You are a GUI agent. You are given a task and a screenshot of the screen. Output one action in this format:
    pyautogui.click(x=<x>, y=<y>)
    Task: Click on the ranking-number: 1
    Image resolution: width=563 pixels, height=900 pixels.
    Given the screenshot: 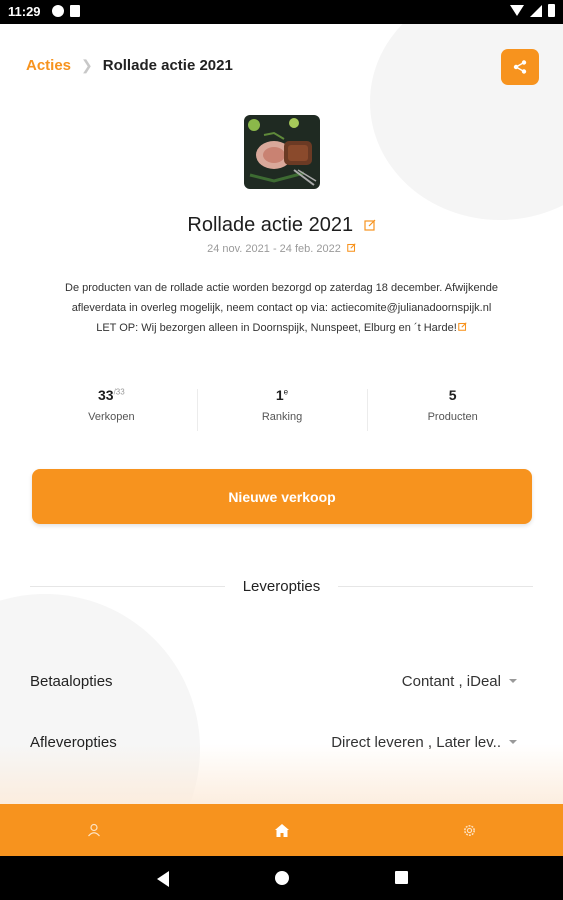 What is the action you would take?
    pyautogui.click(x=279, y=395)
    